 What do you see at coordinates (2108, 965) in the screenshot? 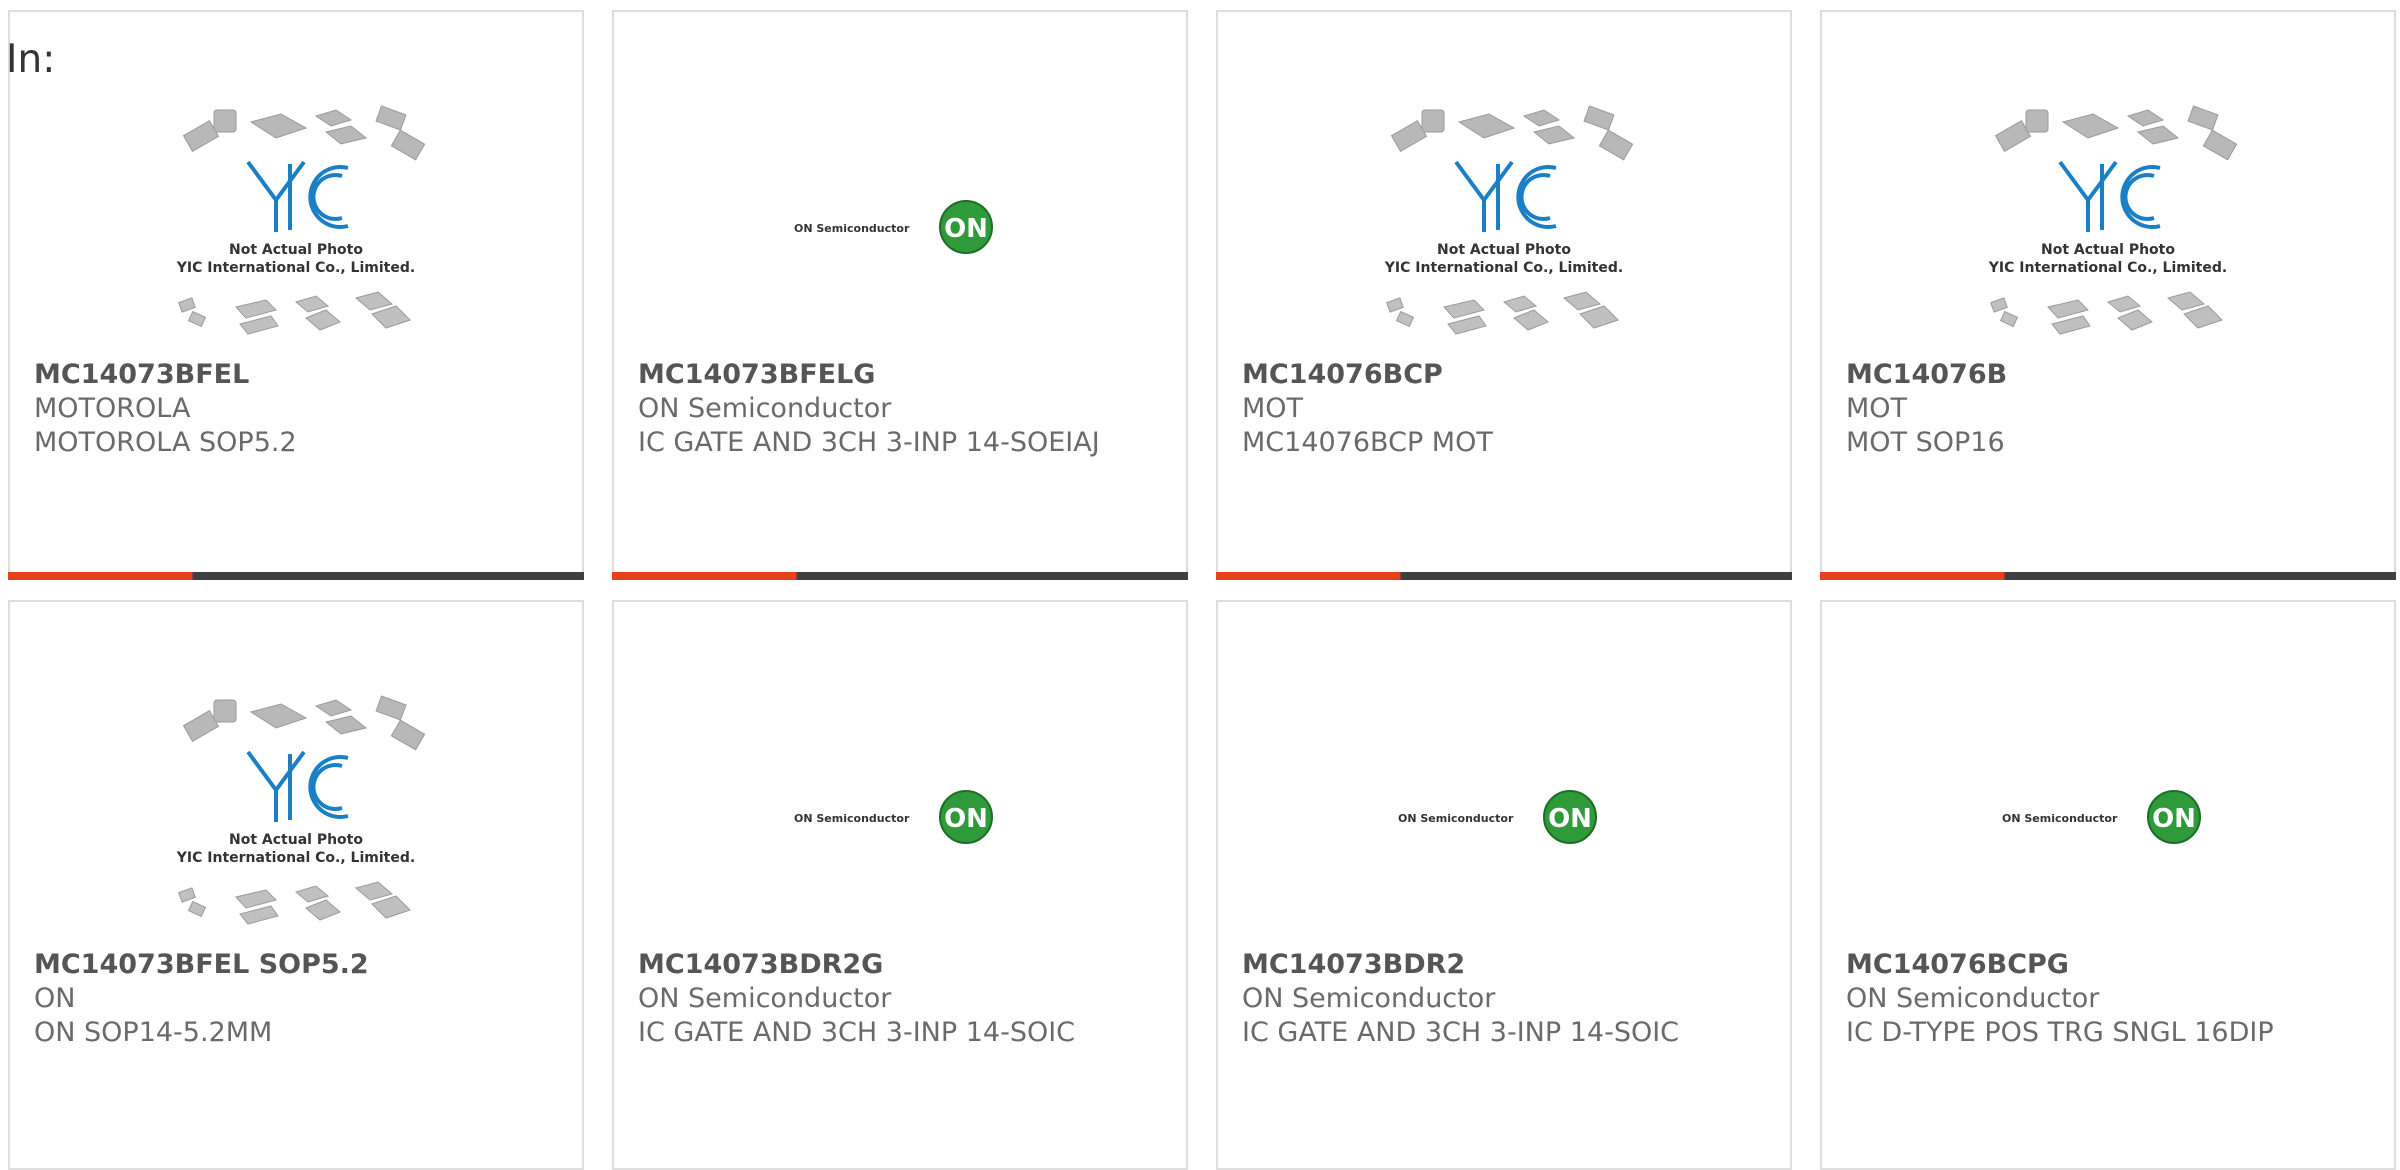
I see `product-part-number: MC14076BCPG` at bounding box center [2108, 965].